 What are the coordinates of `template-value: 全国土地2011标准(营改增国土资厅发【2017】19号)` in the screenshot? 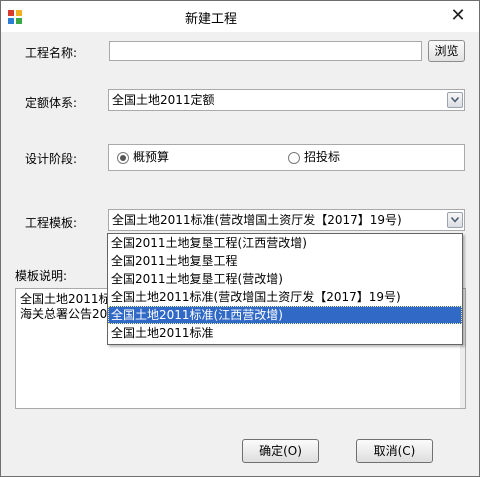 It's located at (257, 220).